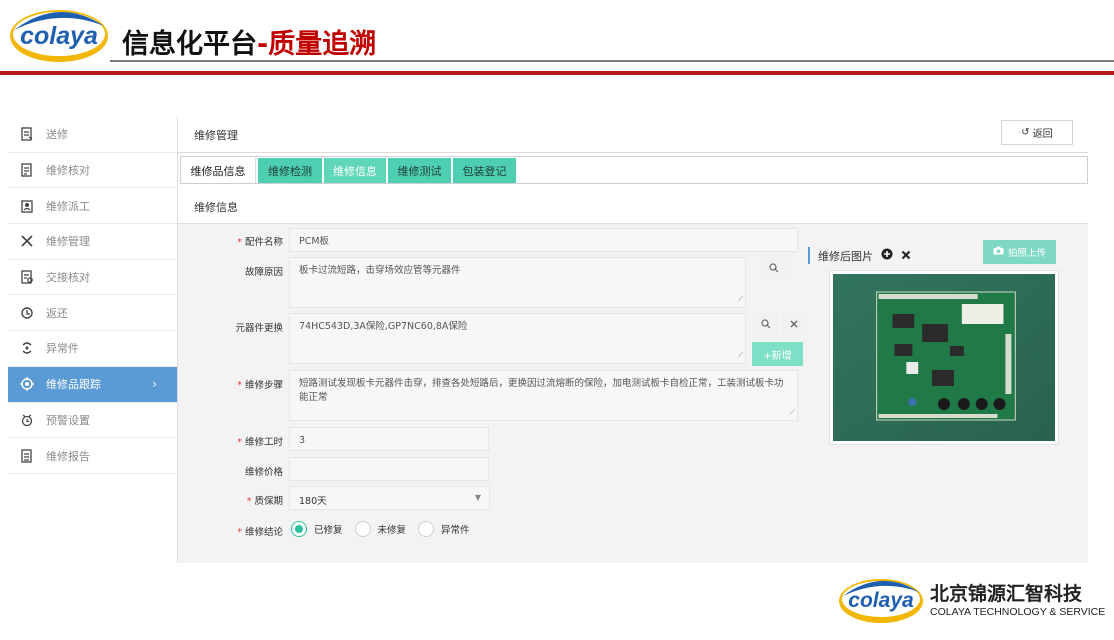 The image size is (1114, 640). Describe the element at coordinates (557, 73) in the screenshot. I see `header-red-divider` at that location.